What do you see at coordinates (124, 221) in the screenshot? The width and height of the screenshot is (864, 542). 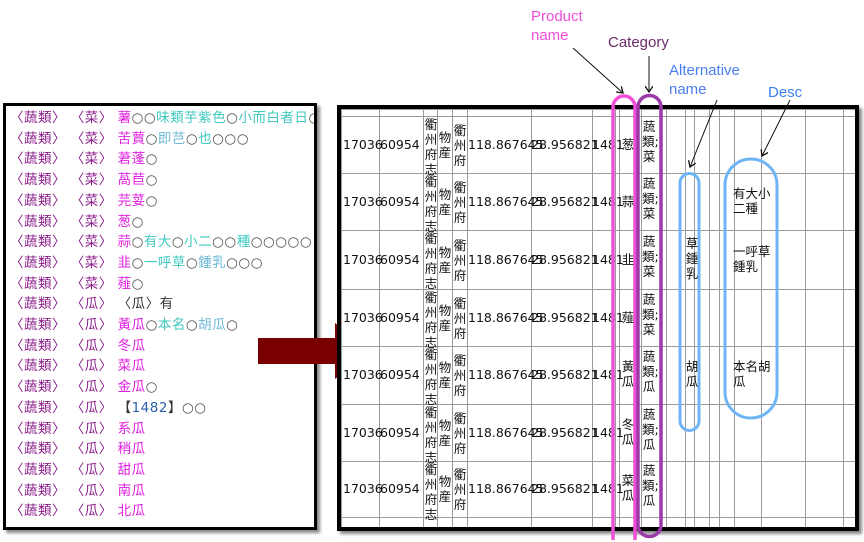 I see `source-token-prod: 葱` at bounding box center [124, 221].